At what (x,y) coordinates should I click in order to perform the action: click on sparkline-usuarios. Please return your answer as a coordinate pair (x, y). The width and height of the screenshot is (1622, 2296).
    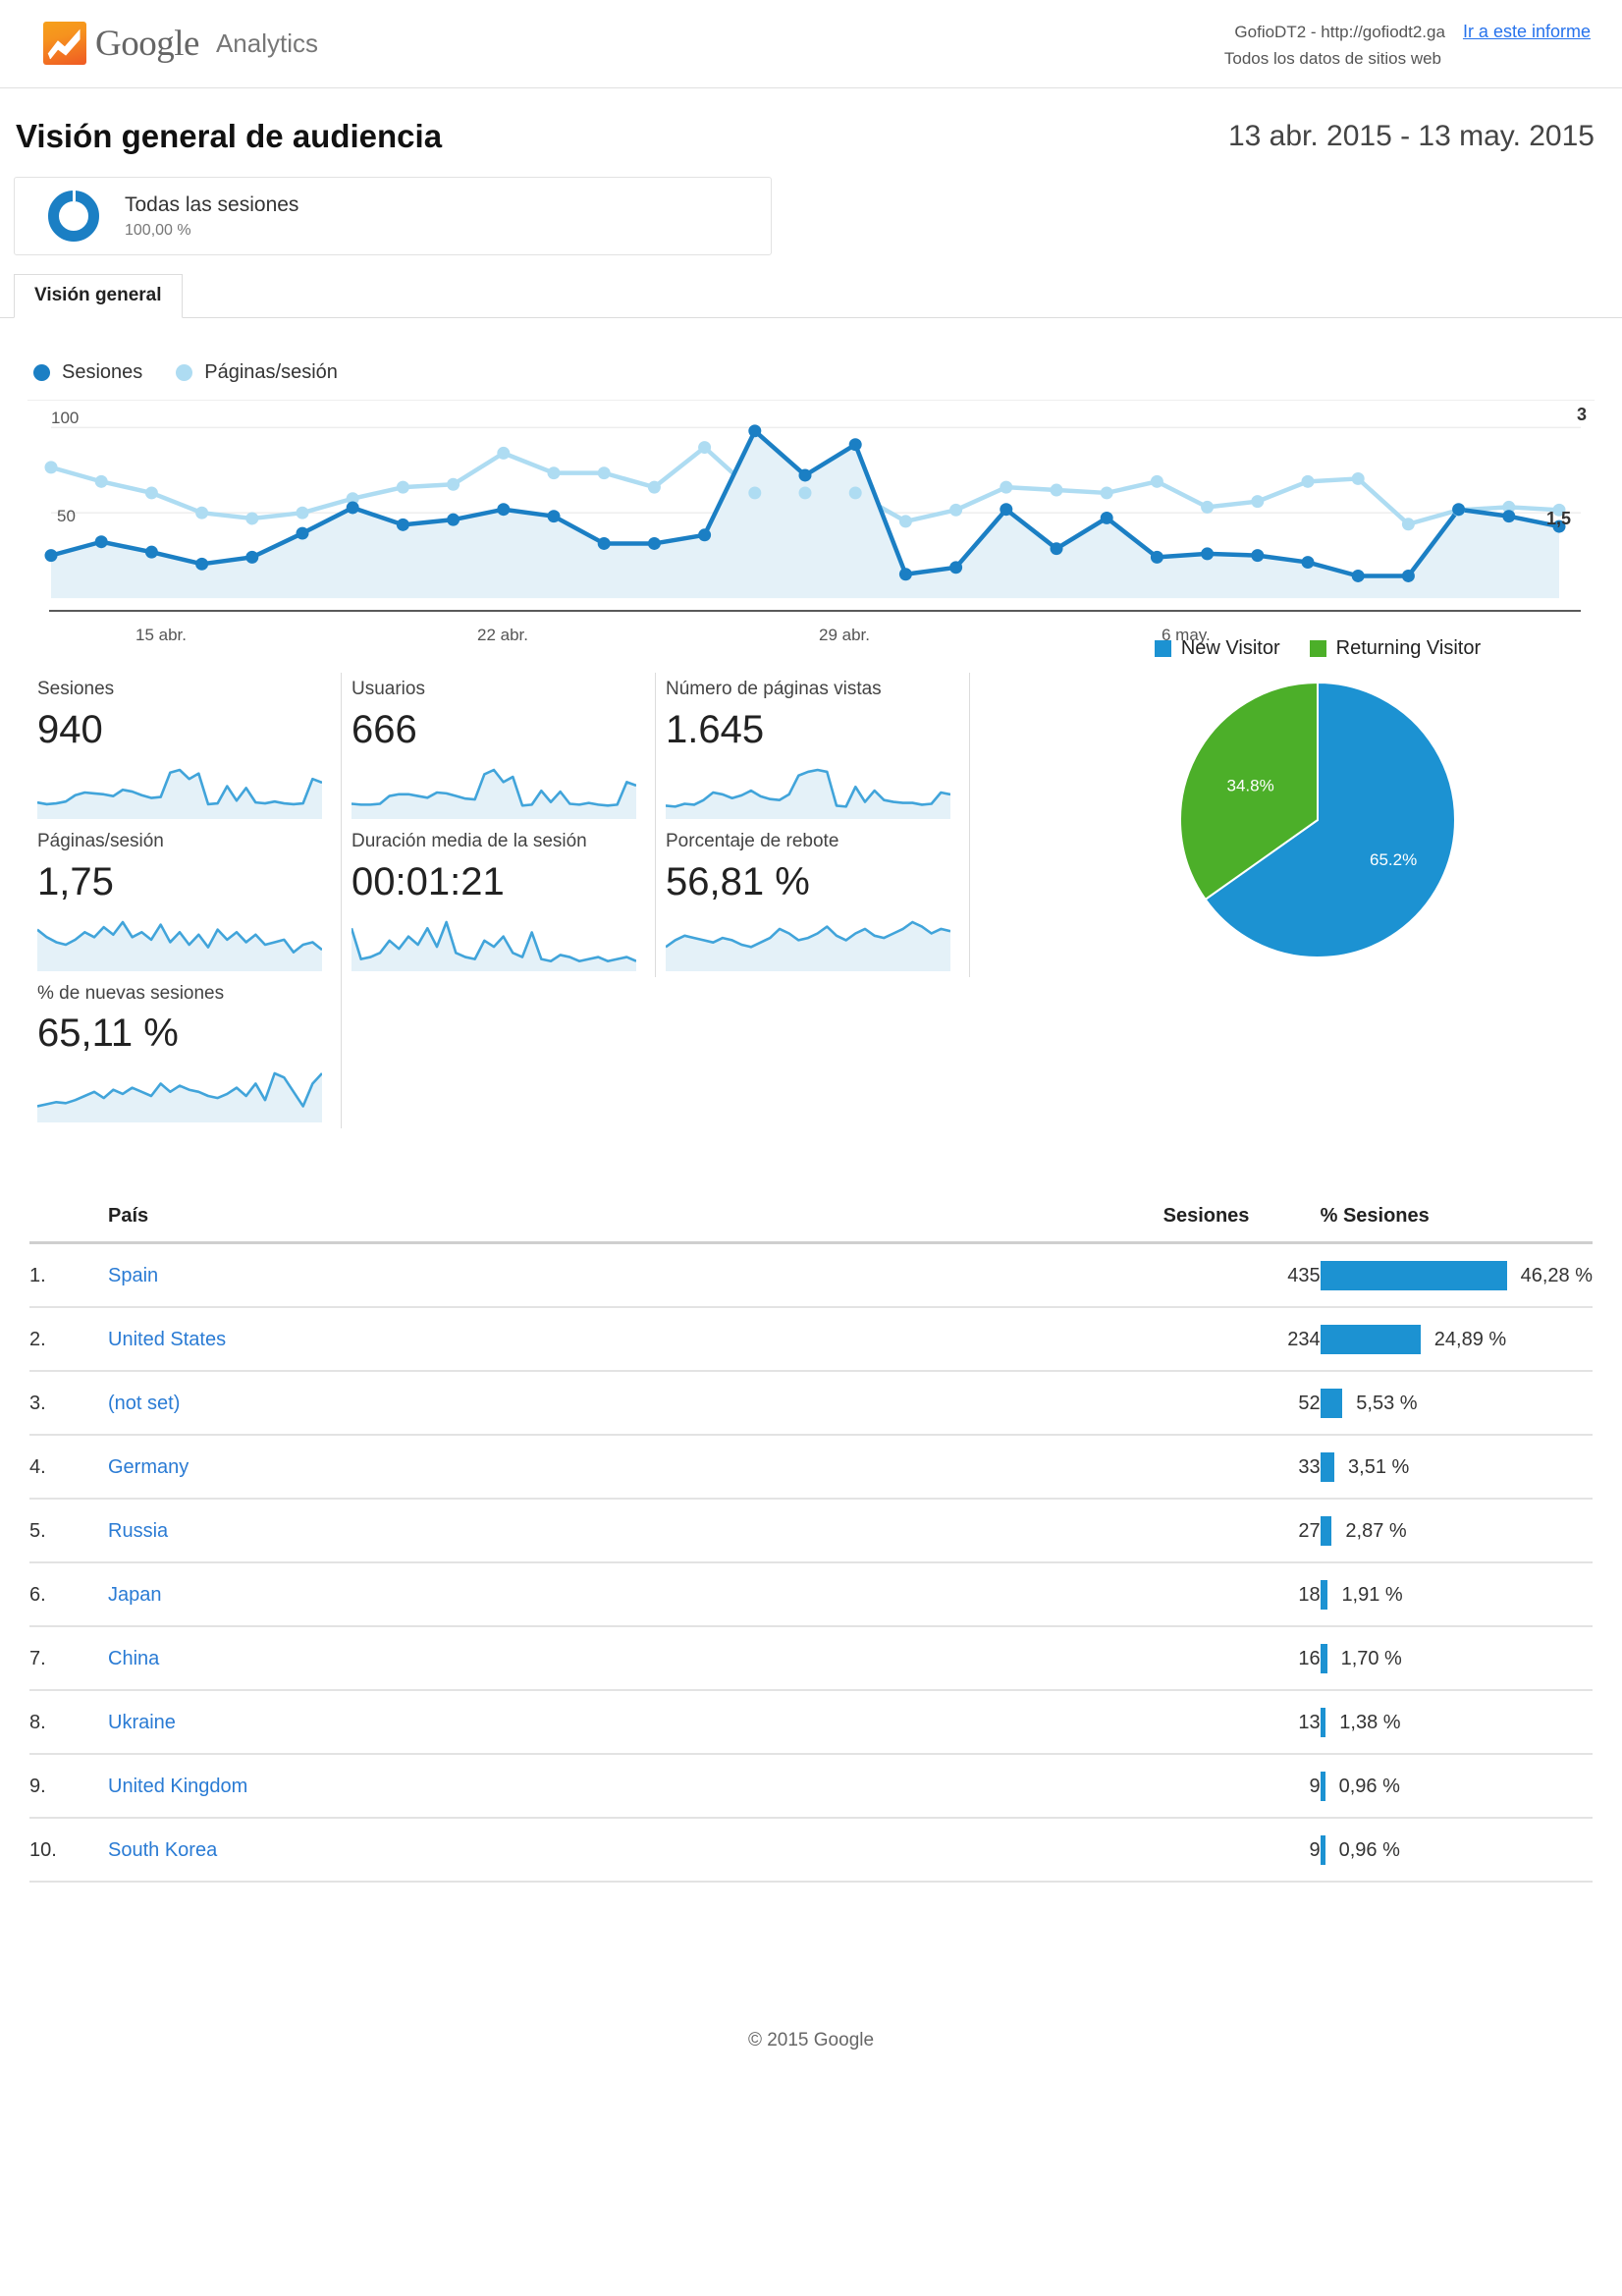
    Looking at the image, I should click on (493, 793).